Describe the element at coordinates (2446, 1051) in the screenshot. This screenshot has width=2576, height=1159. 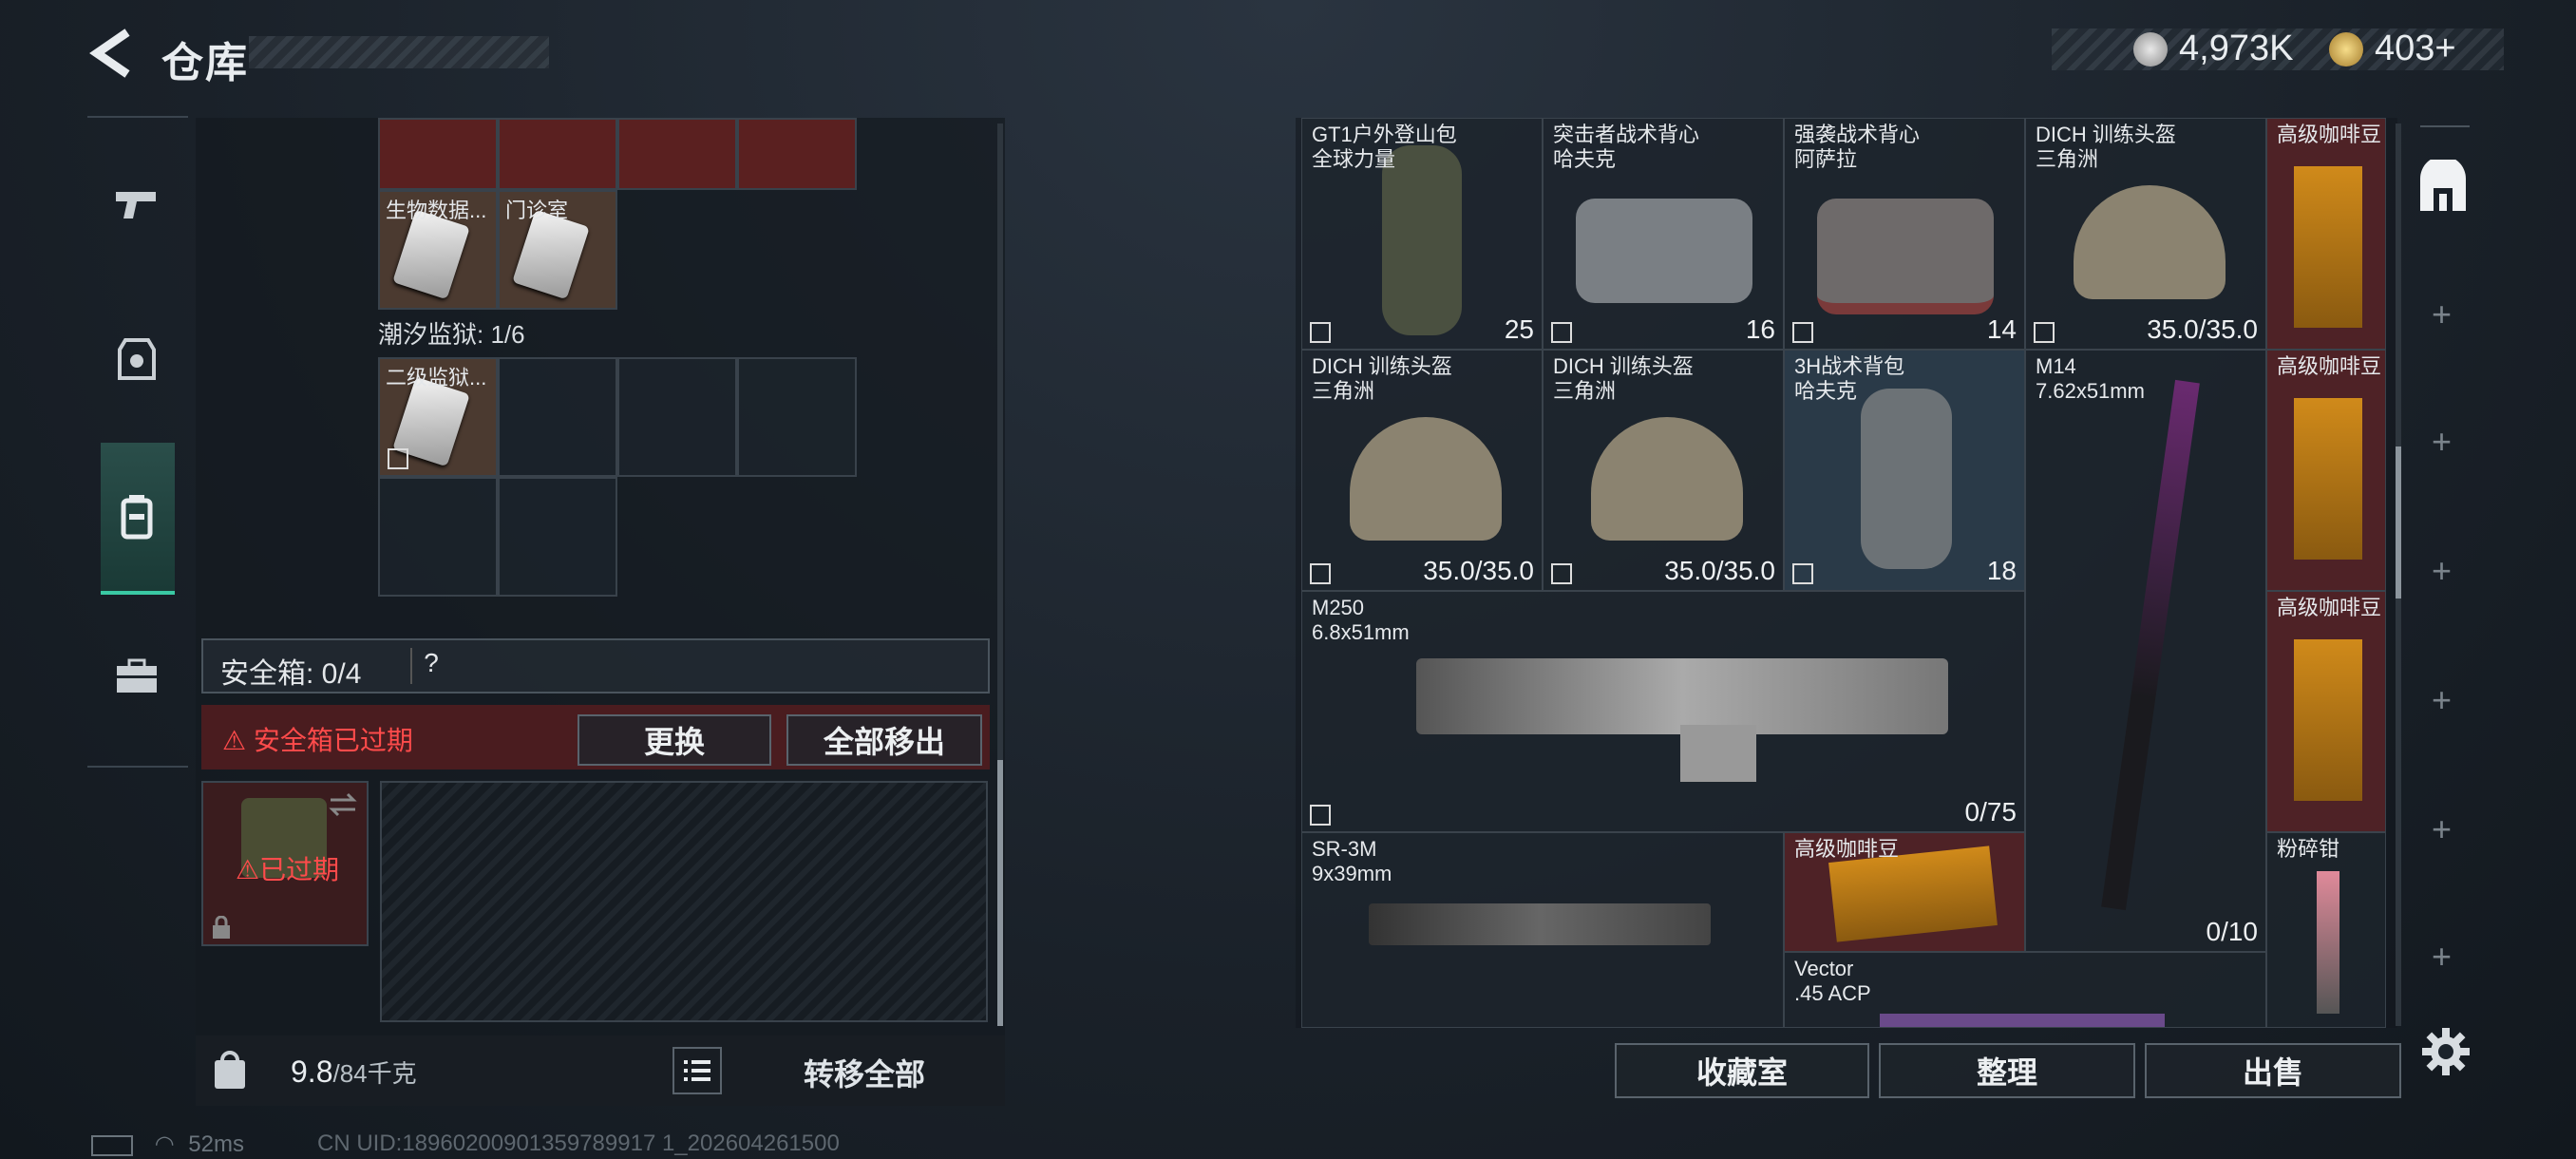
I see `gear-icon` at that location.